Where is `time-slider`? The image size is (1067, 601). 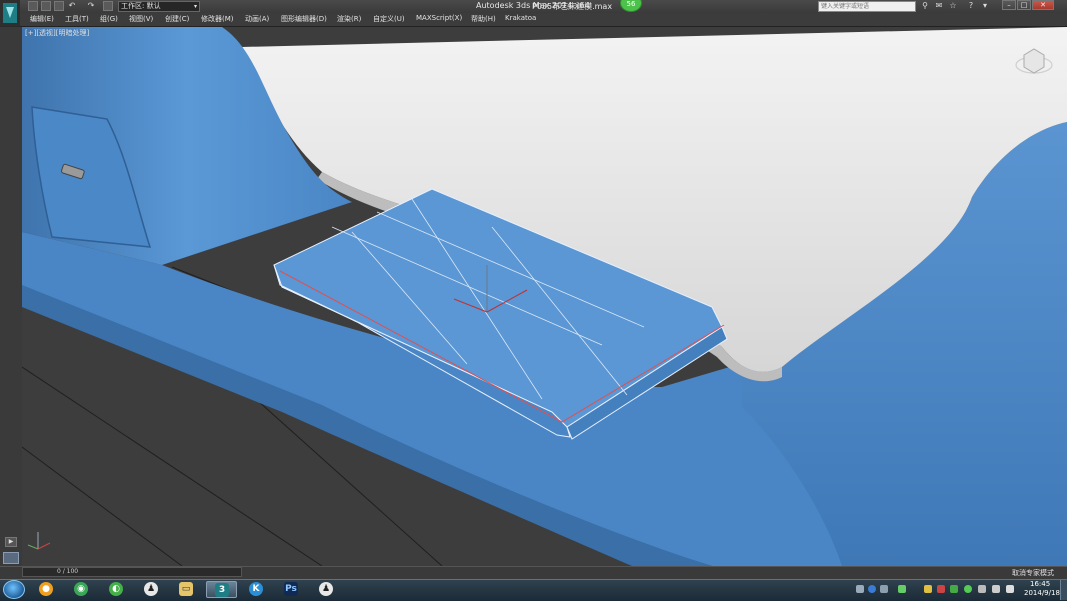
time-slider is located at coordinates (132, 572).